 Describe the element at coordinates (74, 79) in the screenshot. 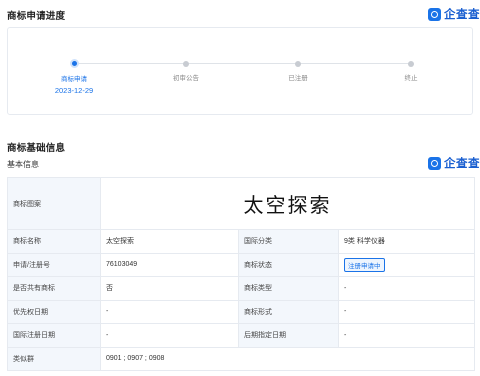

I see `step-label: 商标申请` at that location.